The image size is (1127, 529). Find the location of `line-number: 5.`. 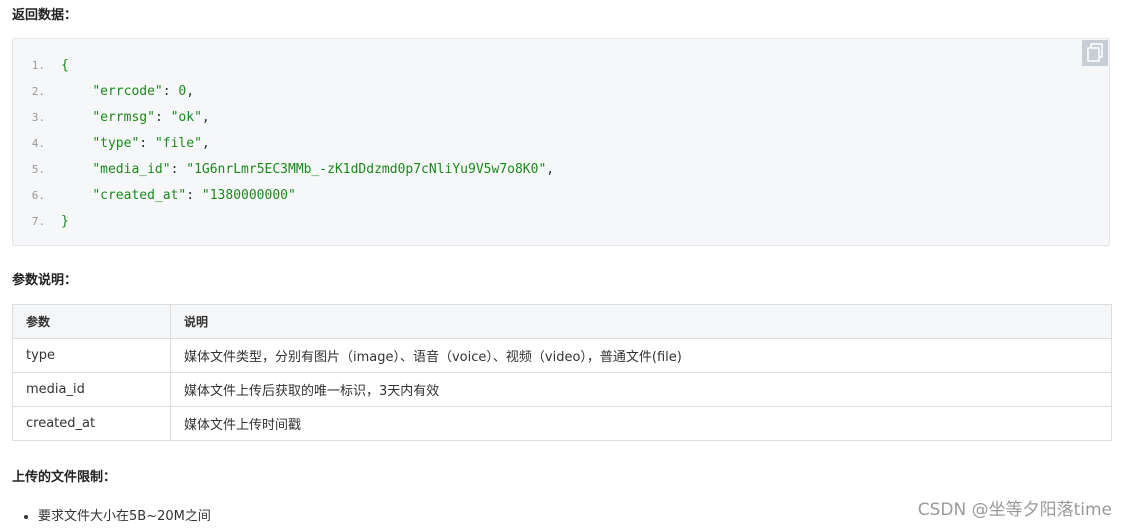

line-number: 5. is located at coordinates (38, 169).